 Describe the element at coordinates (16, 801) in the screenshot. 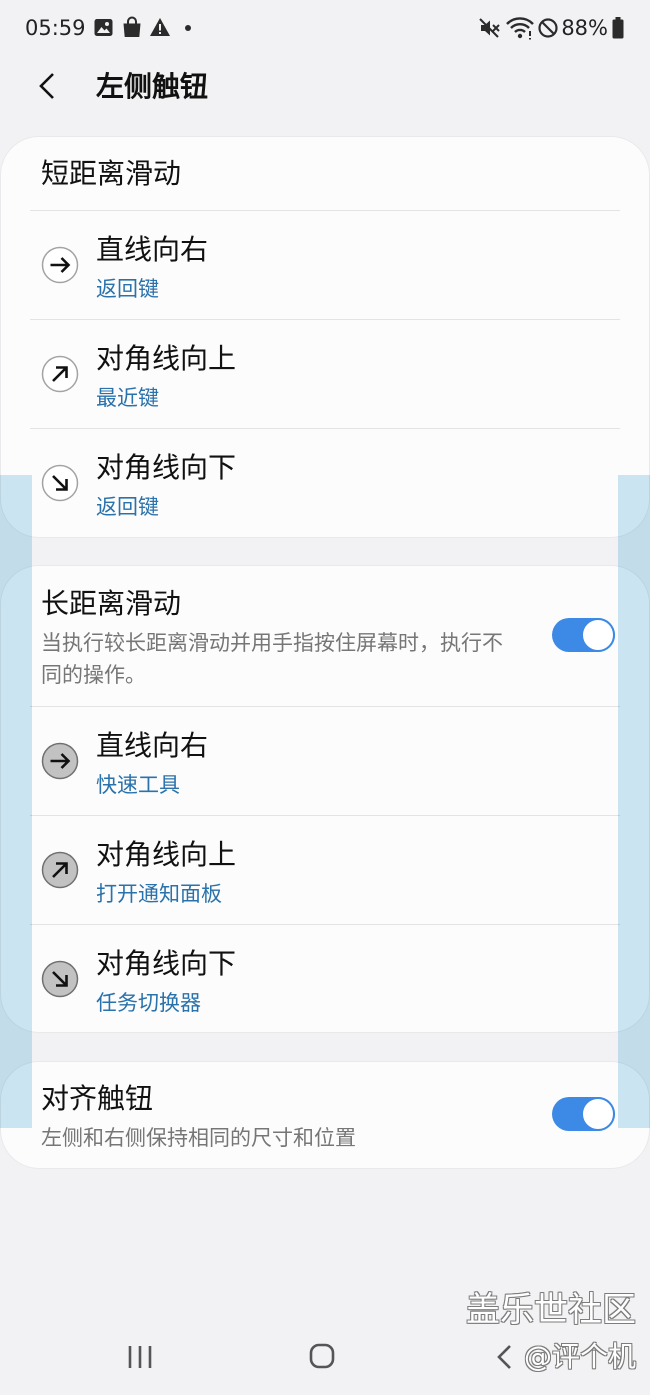

I see `handle-preview-left` at that location.